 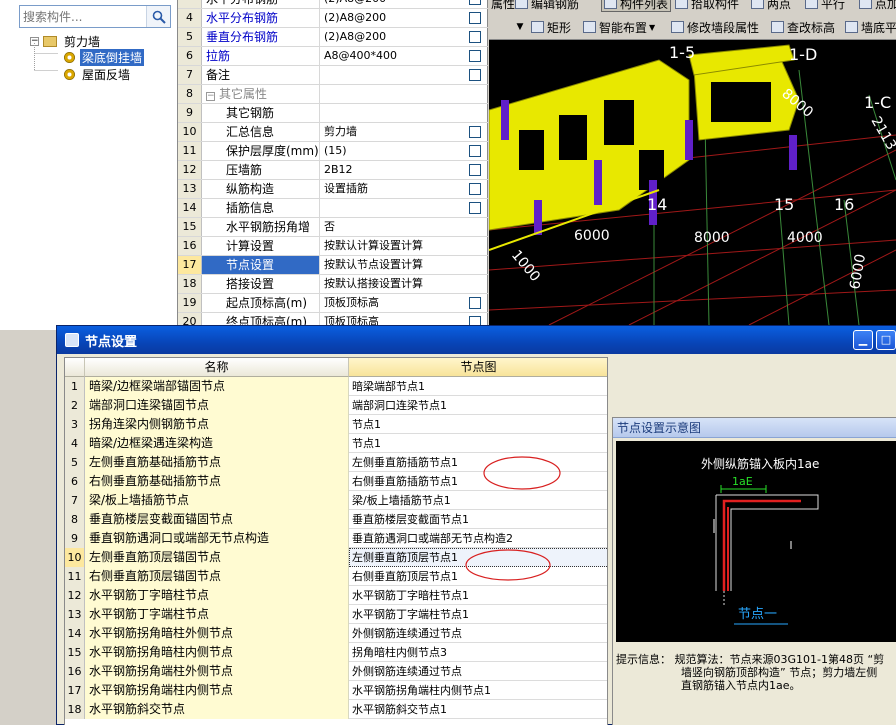 What do you see at coordinates (870, 27) in the screenshot?
I see `wall-bottom-flat-button: 墙底平` at bounding box center [870, 27].